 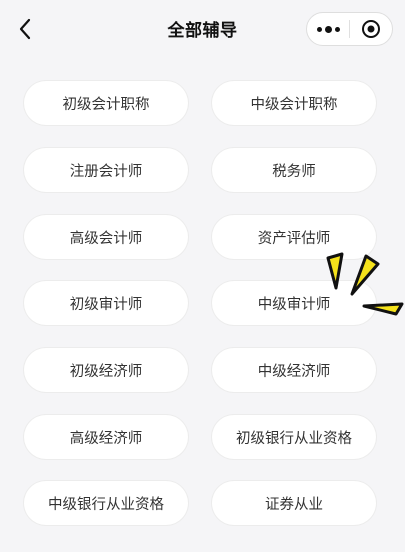 I want to click on category-item: 初级会计职称, so click(x=106, y=103).